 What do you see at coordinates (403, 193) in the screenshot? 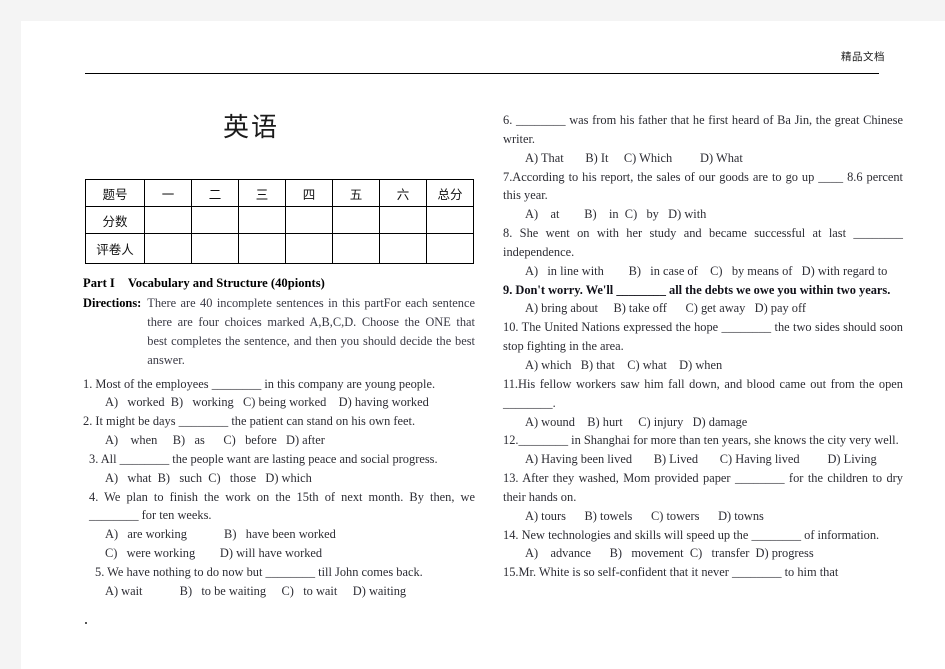
I see `table-cell: 六` at bounding box center [403, 193].